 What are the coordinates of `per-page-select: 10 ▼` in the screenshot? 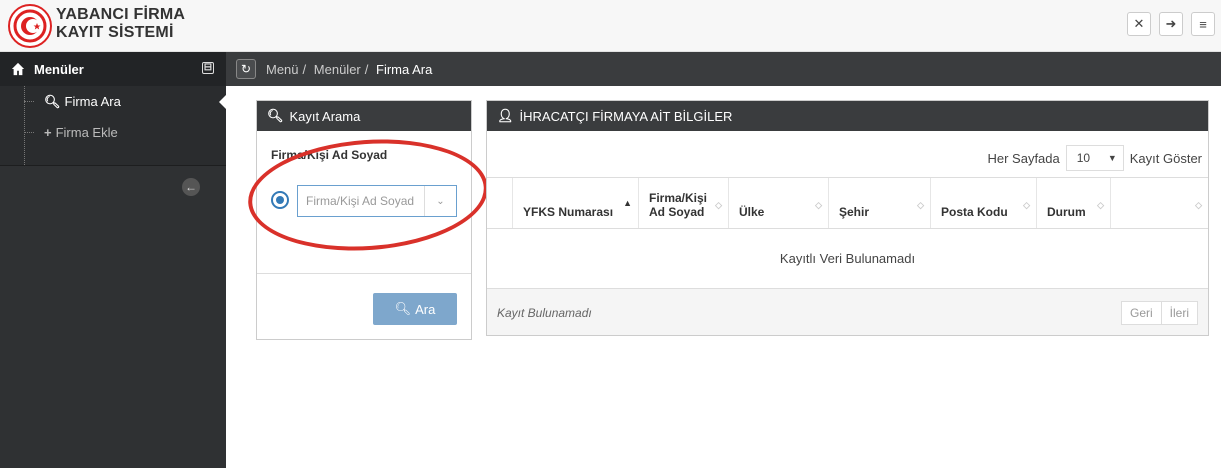 It's located at (1094, 158).